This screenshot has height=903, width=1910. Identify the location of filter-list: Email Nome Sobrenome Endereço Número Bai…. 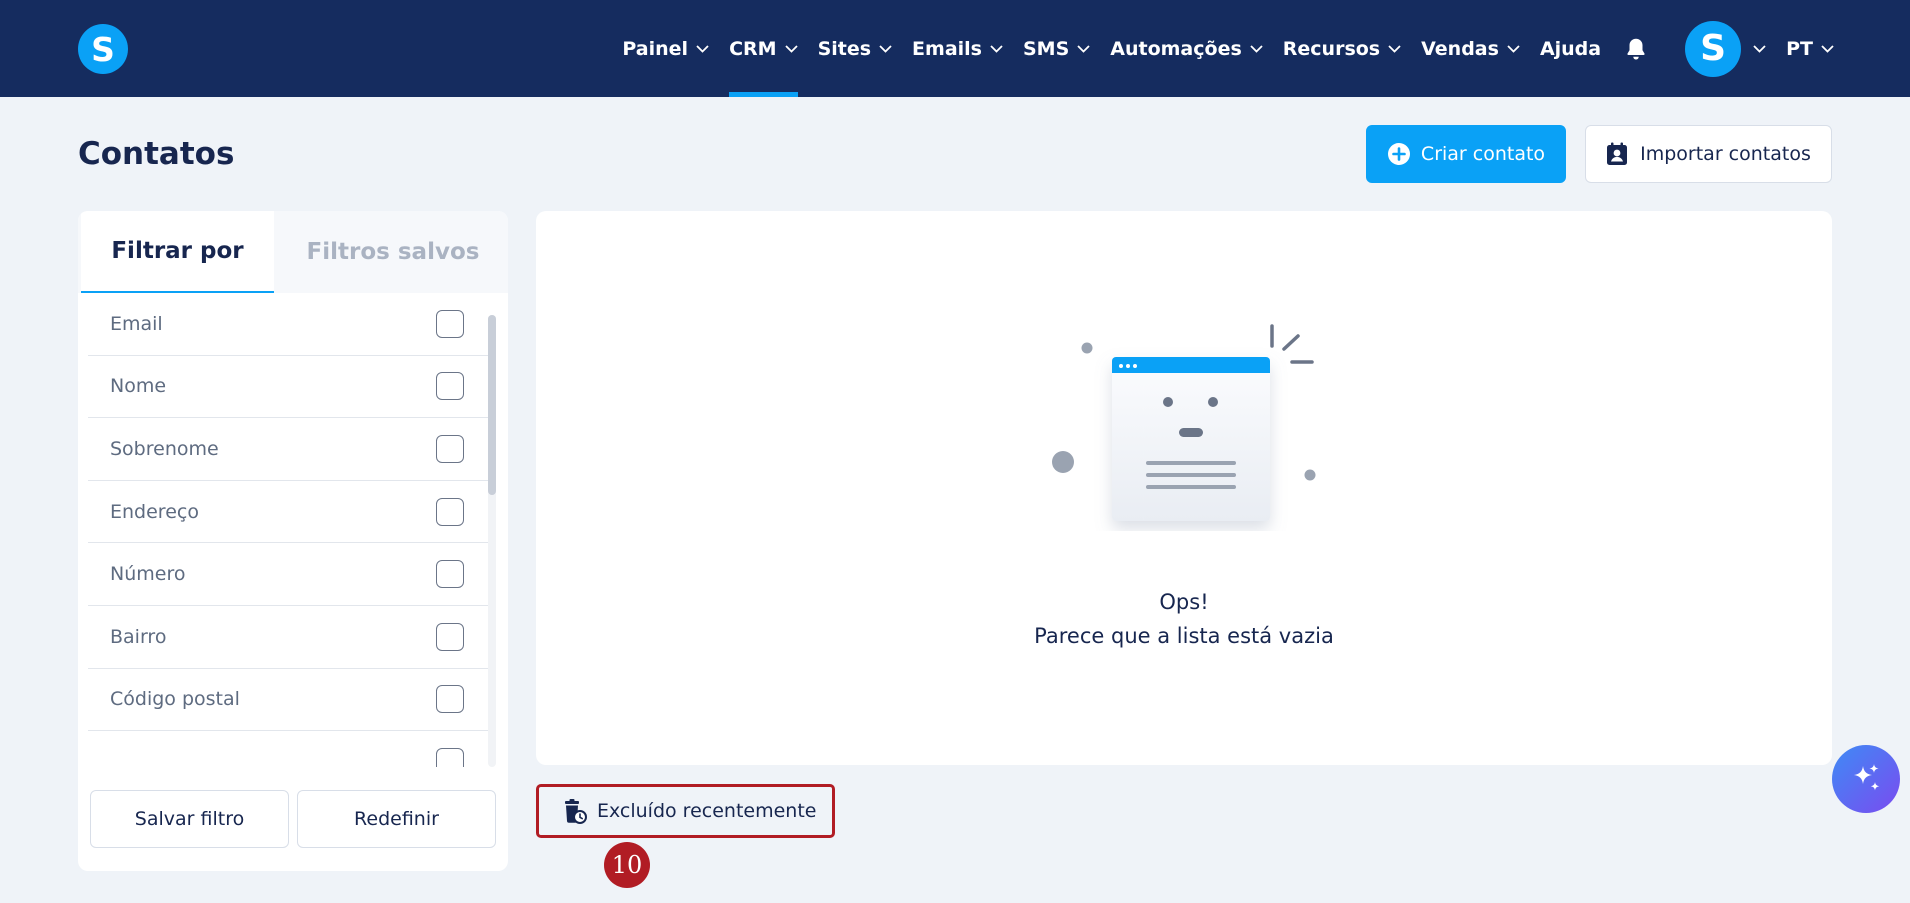
(288, 530).